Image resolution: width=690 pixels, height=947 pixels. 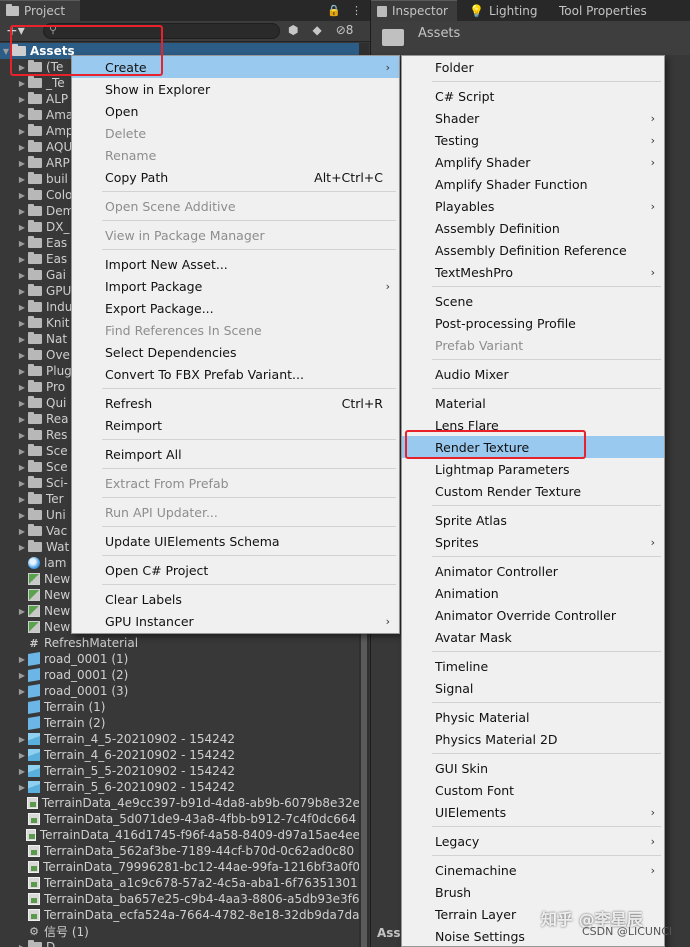 What do you see at coordinates (533, 768) in the screenshot?
I see `create-item-gui-skin: GUI Skin` at bounding box center [533, 768].